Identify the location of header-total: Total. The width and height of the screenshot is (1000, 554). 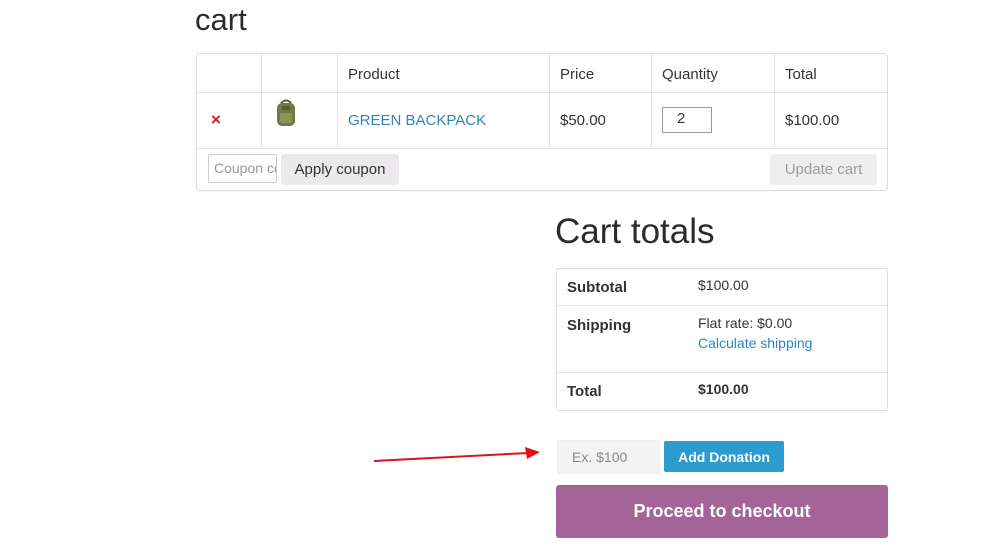
(801, 74).